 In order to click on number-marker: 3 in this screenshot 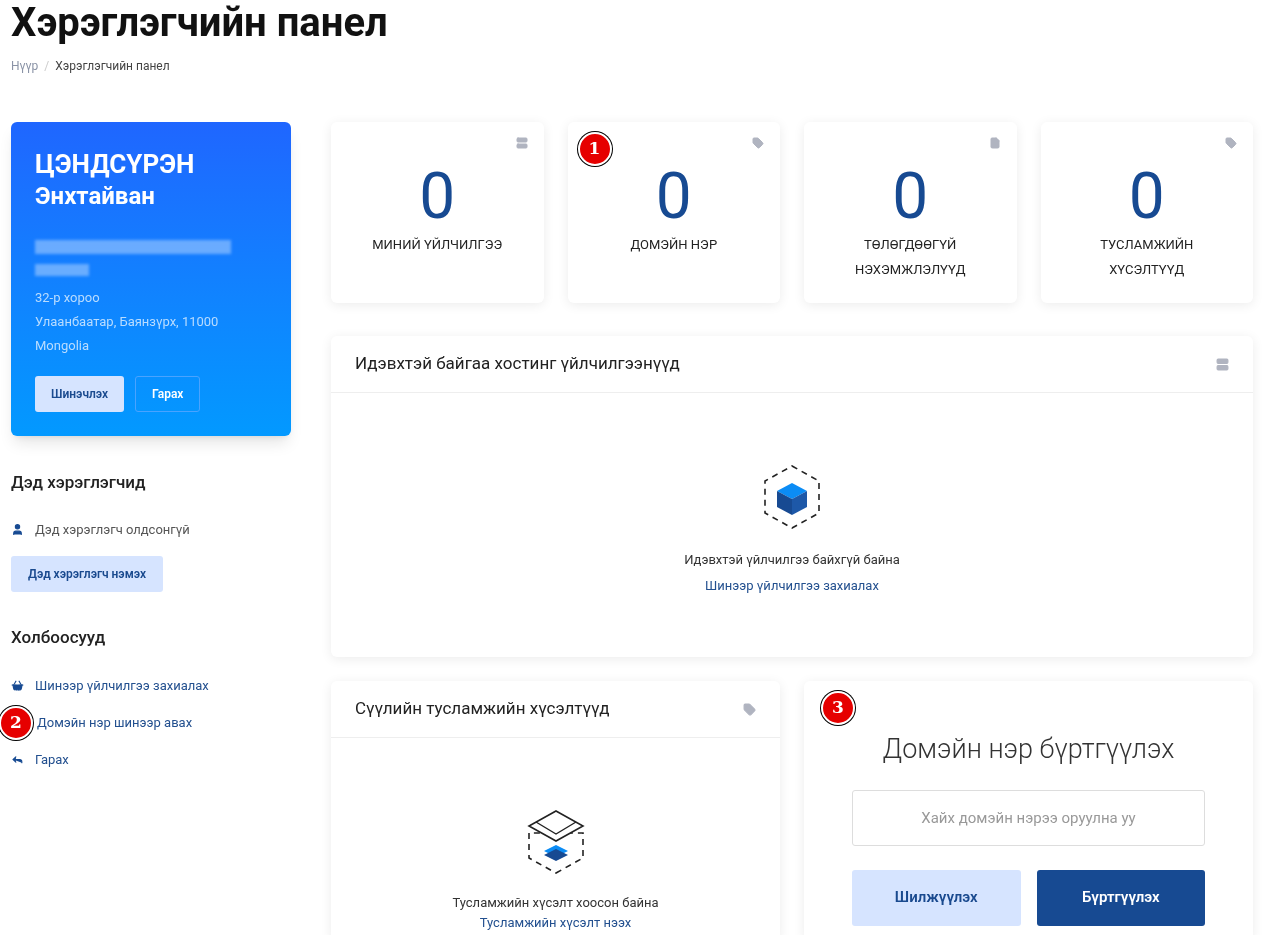, I will do `click(838, 708)`.